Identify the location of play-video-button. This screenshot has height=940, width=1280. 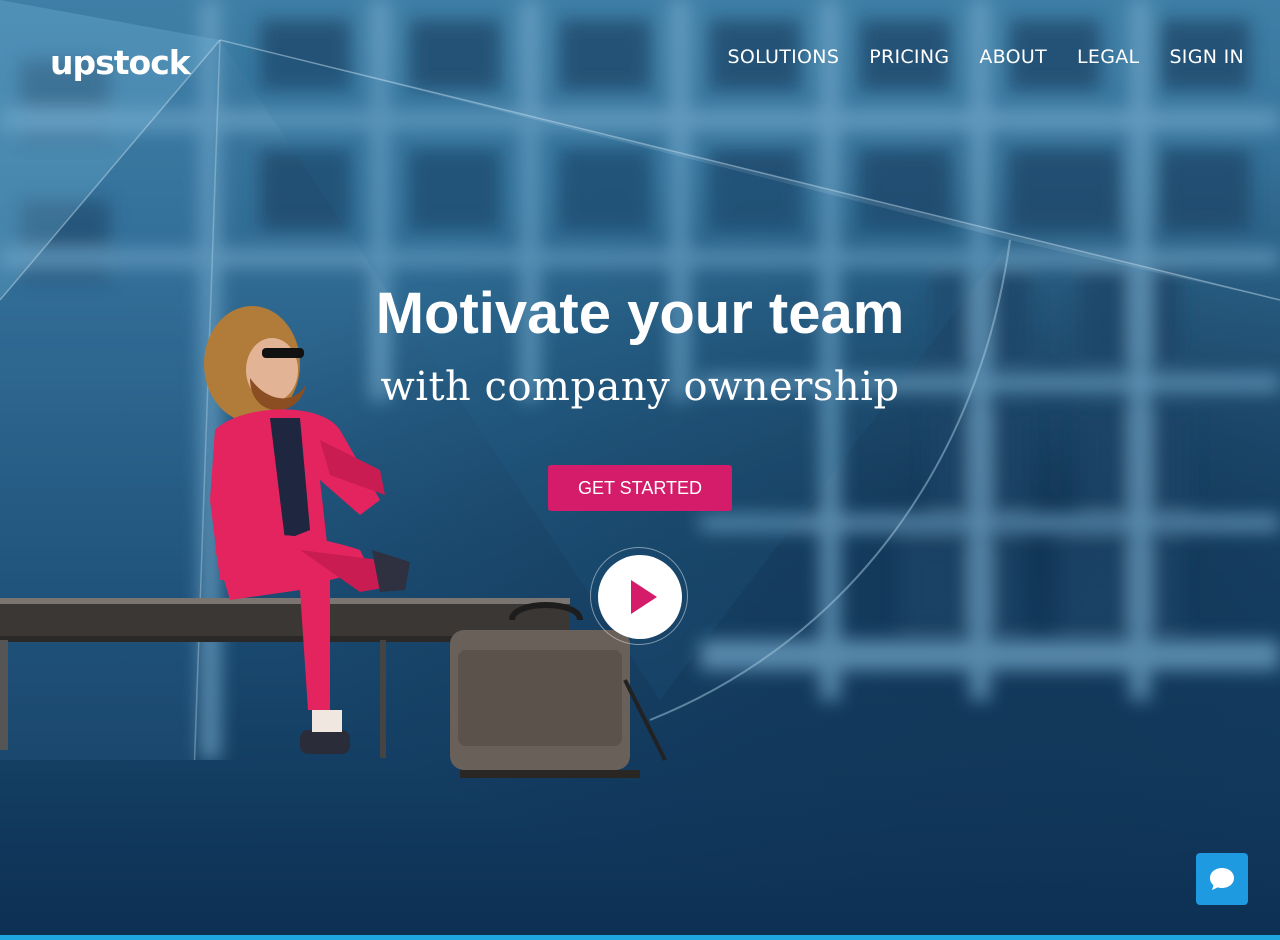
(640, 597).